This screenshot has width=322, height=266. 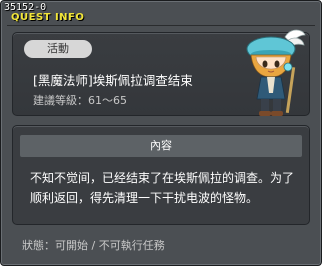 I want to click on quest-status: 狀態：可開始 / 不可執行任務, so click(x=93, y=245).